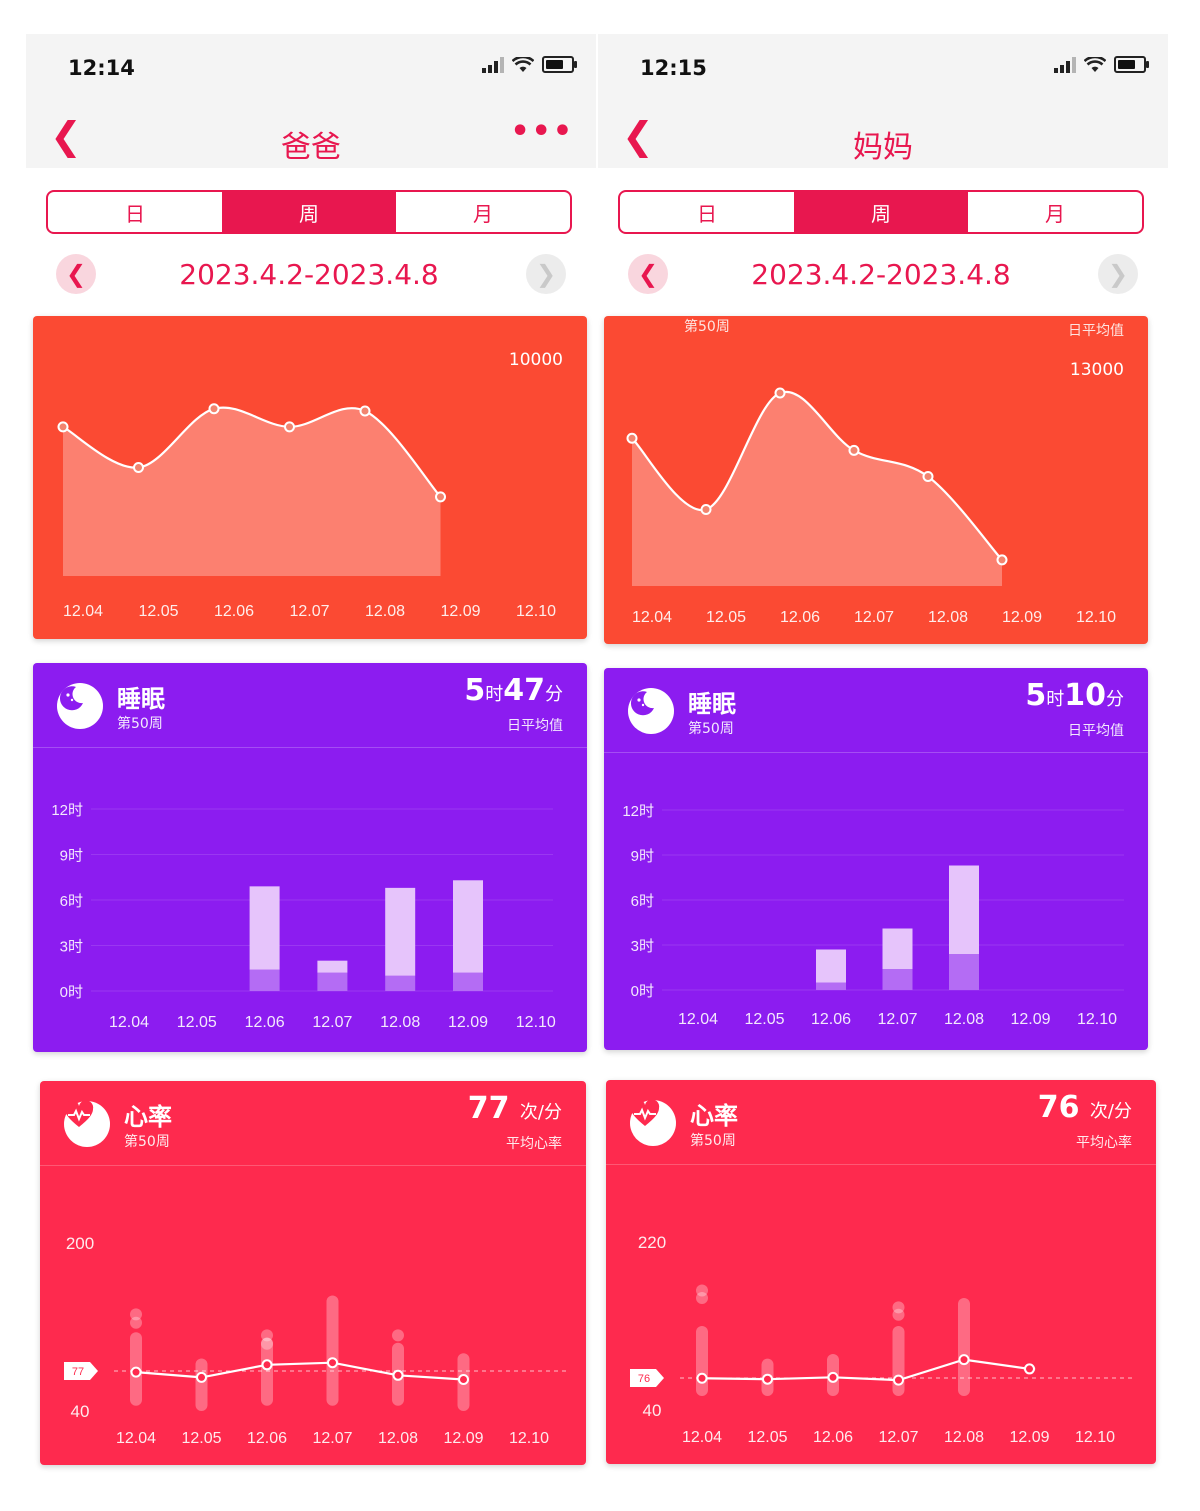 The image size is (1200, 1511). I want to click on heart-range-12.04, so click(702, 1361).